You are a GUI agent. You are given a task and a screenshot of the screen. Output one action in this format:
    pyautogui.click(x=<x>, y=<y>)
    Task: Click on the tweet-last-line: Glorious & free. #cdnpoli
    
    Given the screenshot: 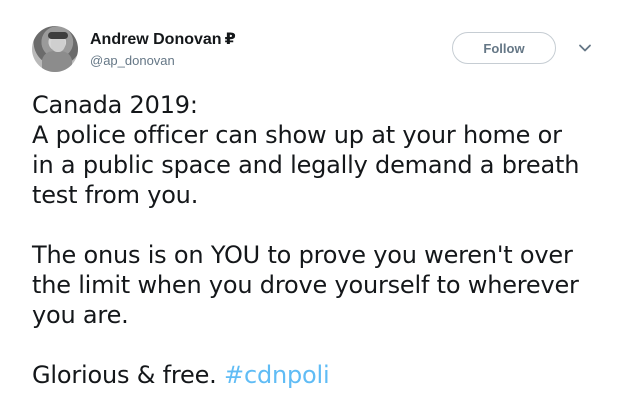 What is the action you would take?
    pyautogui.click(x=322, y=375)
    